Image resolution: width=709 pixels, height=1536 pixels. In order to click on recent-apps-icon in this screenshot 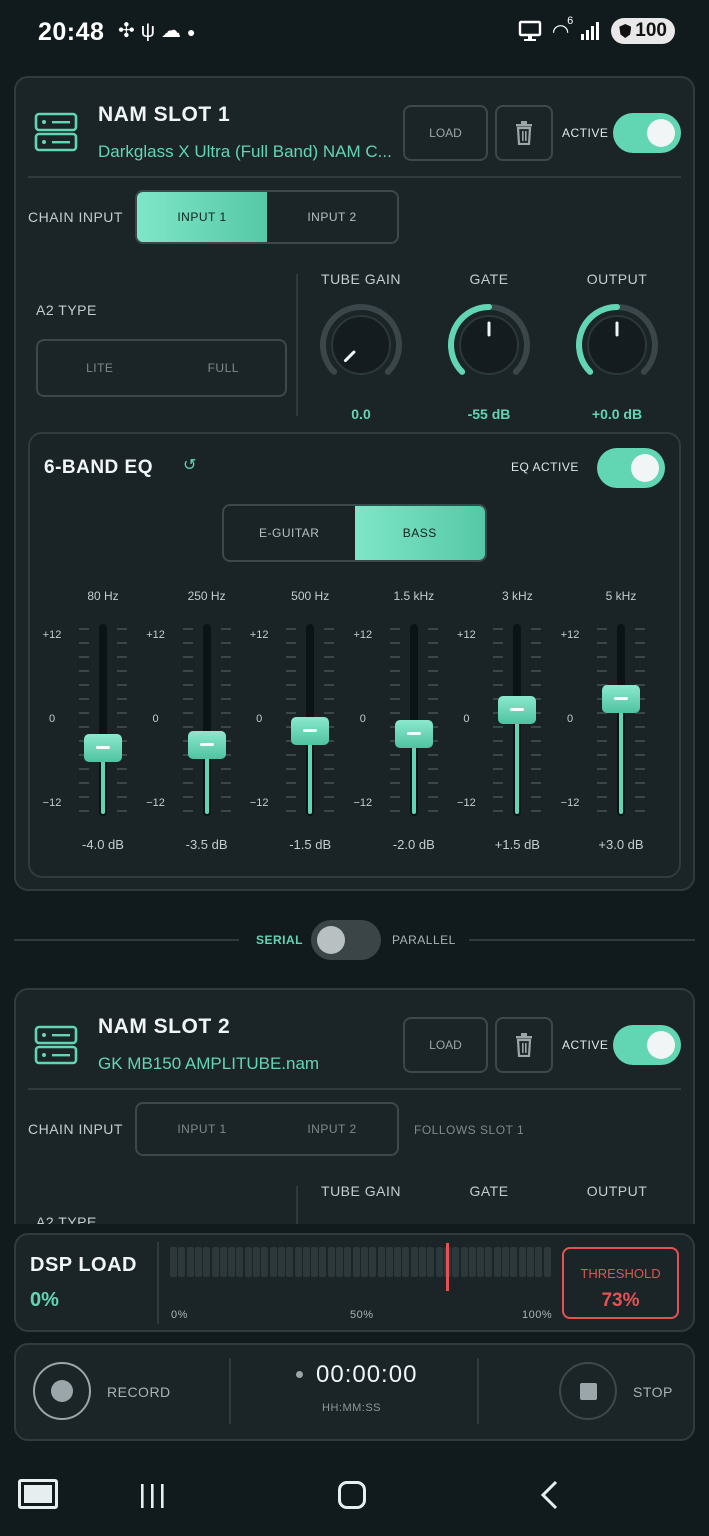, I will do `click(153, 1496)`.